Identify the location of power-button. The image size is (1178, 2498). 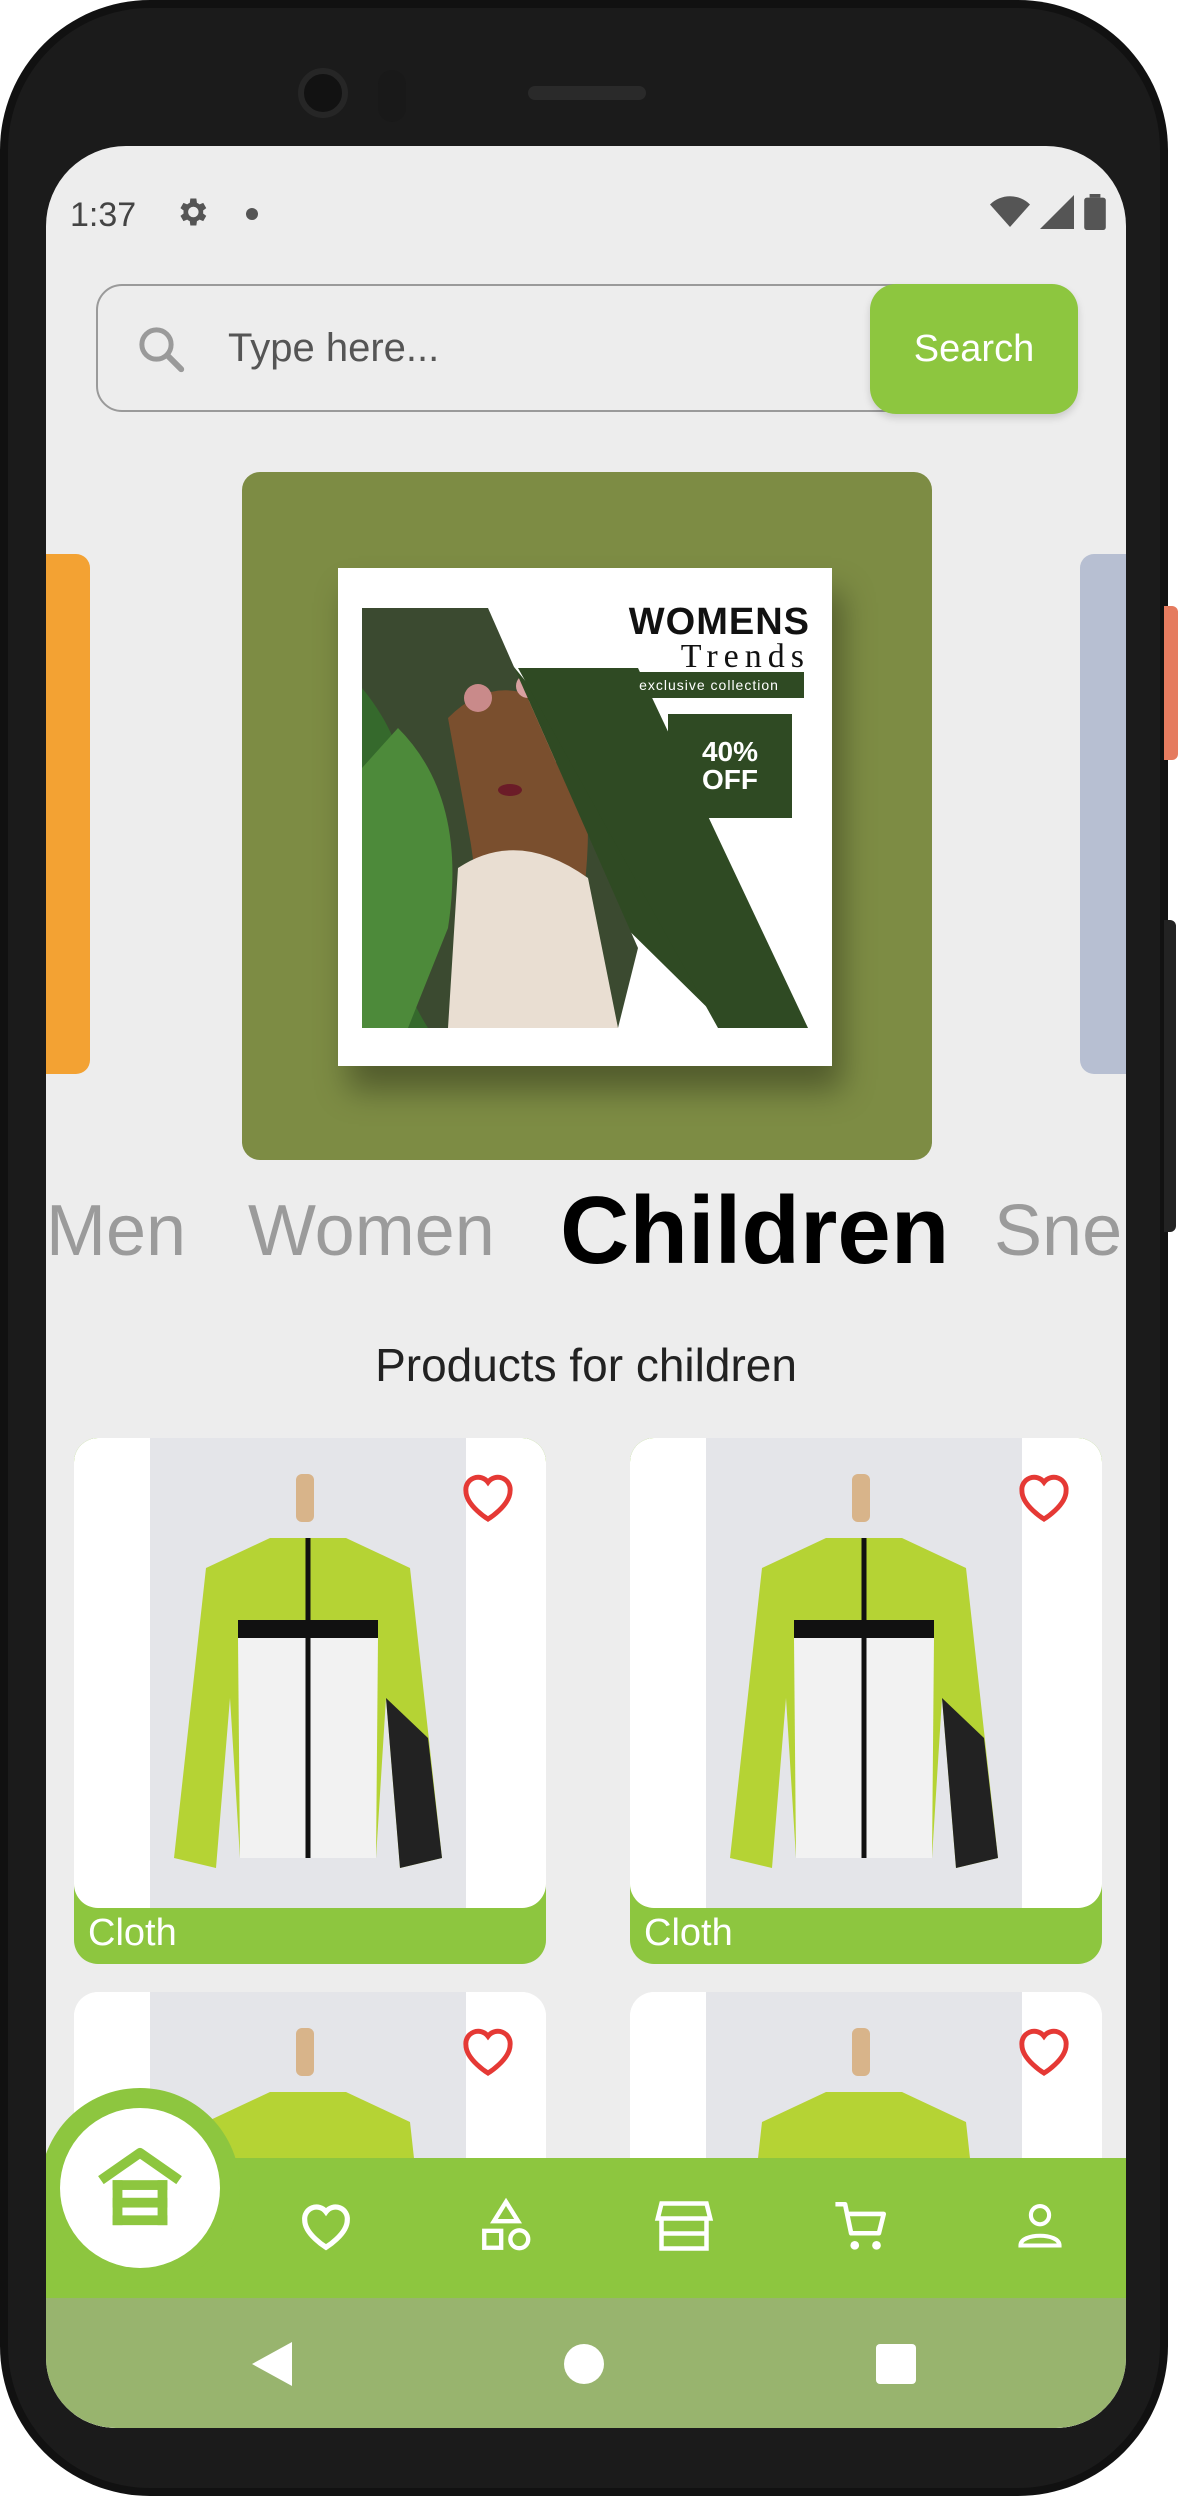
(1171, 683).